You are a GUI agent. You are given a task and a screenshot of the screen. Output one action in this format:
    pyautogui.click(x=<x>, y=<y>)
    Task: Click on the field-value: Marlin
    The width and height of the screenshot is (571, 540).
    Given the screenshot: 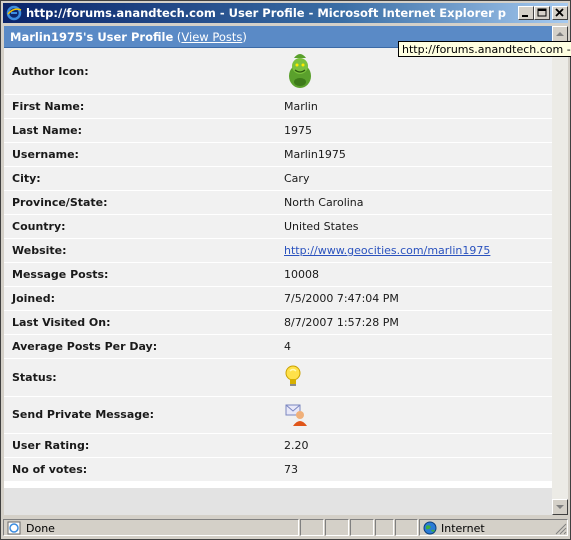 What is the action you would take?
    pyautogui.click(x=301, y=106)
    